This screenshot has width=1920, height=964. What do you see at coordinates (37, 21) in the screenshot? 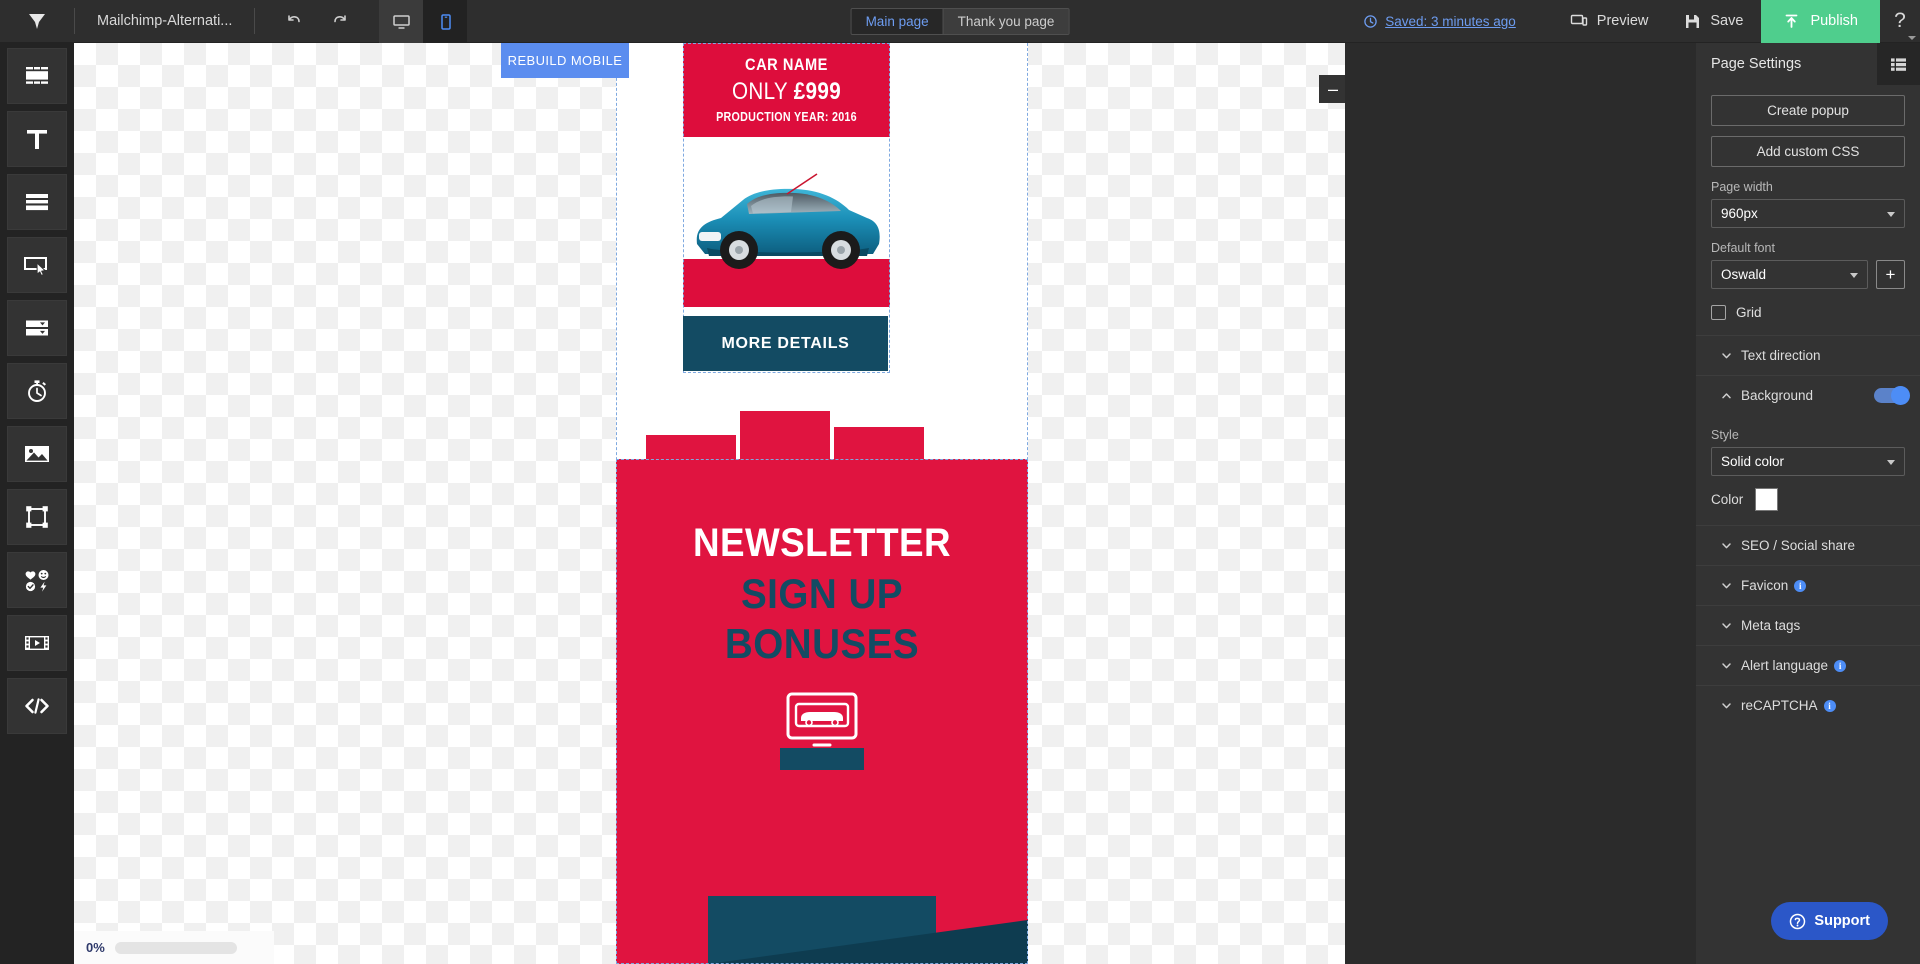
I see `brand-logo-button` at bounding box center [37, 21].